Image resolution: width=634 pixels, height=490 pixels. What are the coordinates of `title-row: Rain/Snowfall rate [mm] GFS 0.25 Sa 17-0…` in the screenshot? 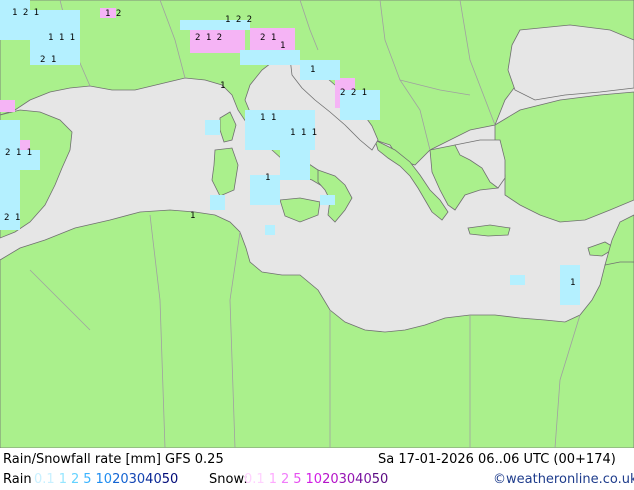 It's located at (317, 460).